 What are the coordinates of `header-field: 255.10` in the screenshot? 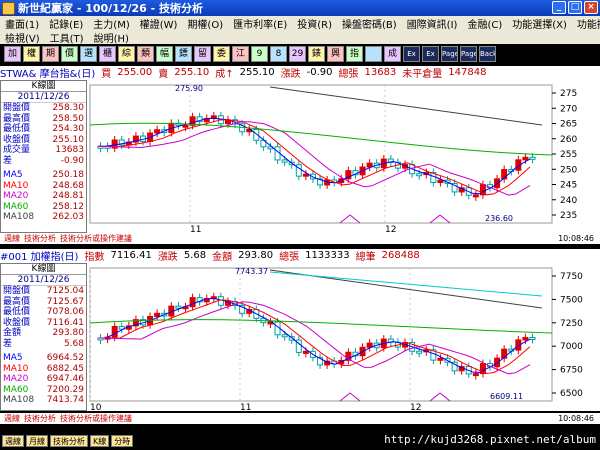 It's located at (257, 72).